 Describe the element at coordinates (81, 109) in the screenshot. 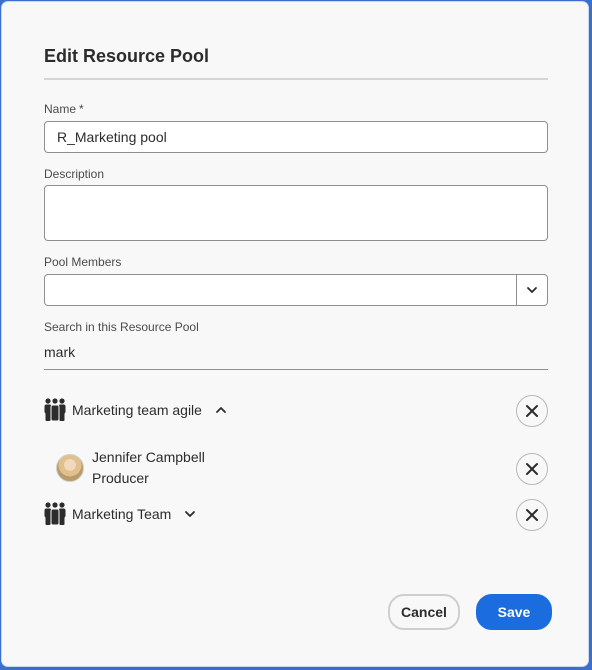

I see `required-mark: *` at that location.